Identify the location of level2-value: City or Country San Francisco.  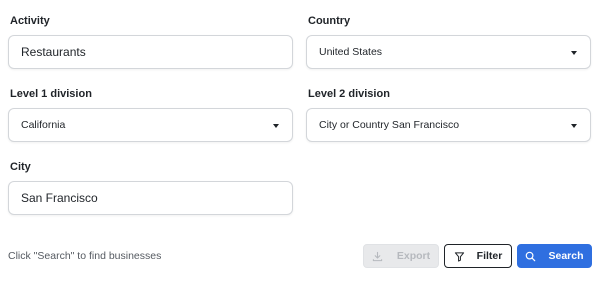
(389, 125).